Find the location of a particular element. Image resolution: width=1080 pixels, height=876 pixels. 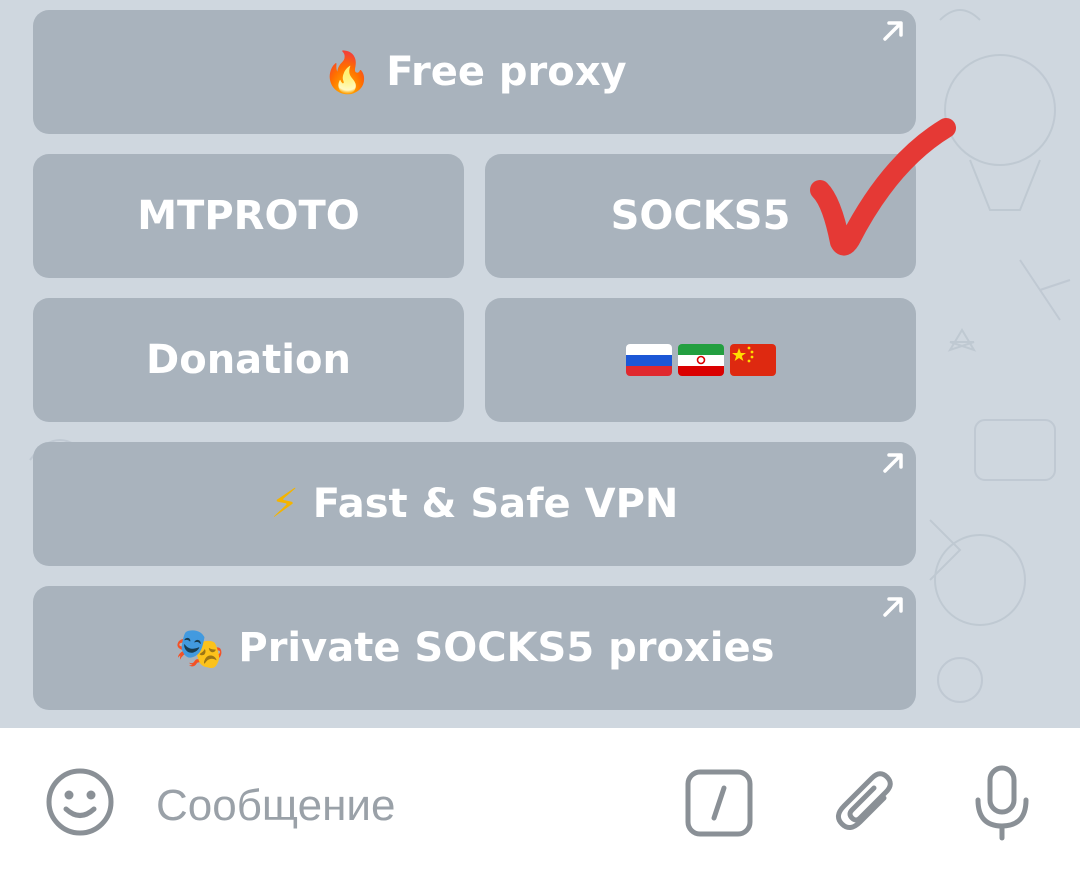

free-proxy-button: 🔥 Free proxy is located at coordinates (474, 72).